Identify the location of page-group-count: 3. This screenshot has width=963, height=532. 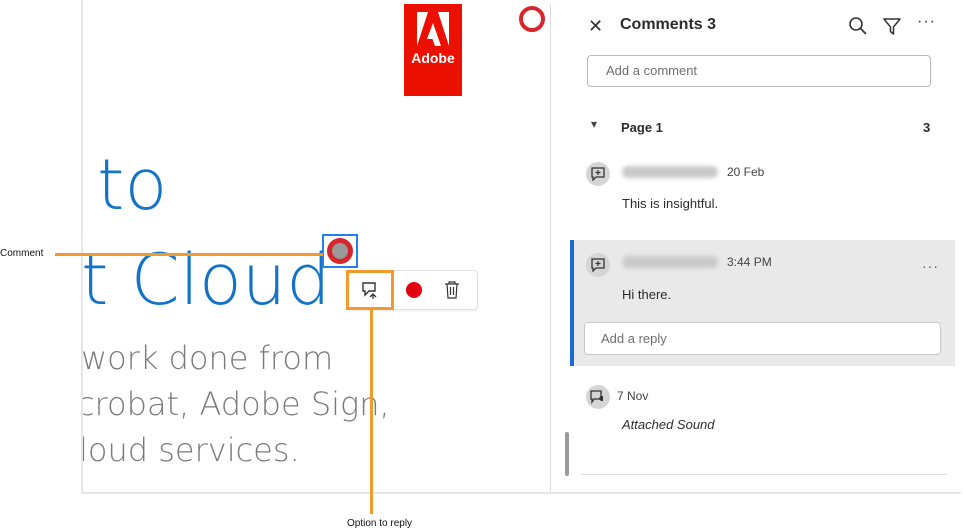
(927, 127).